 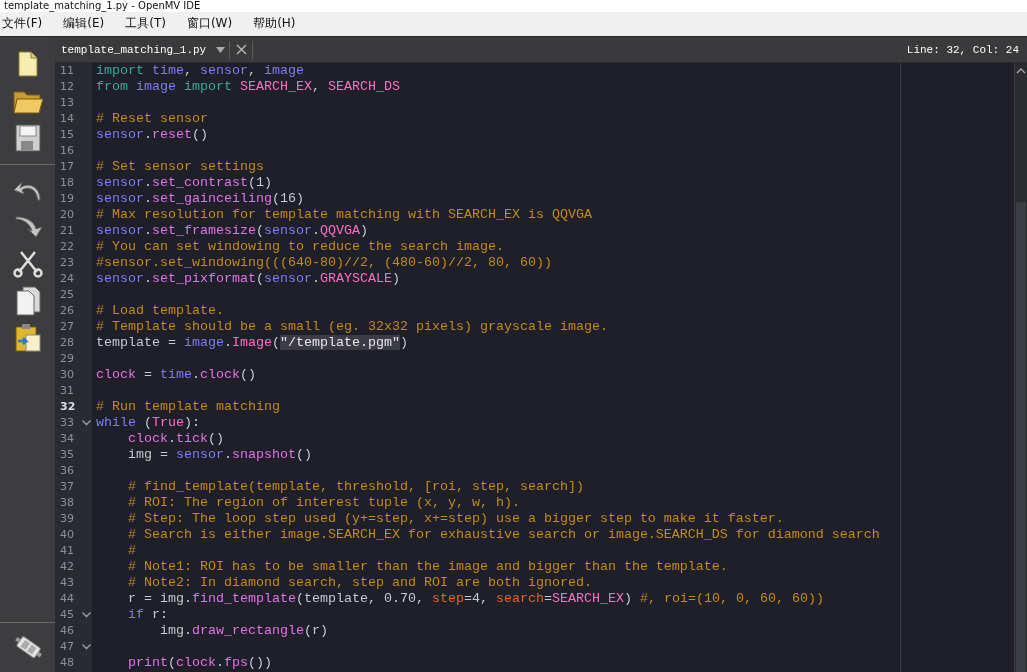 I want to click on menu-item: 帮助(H), so click(x=277, y=23).